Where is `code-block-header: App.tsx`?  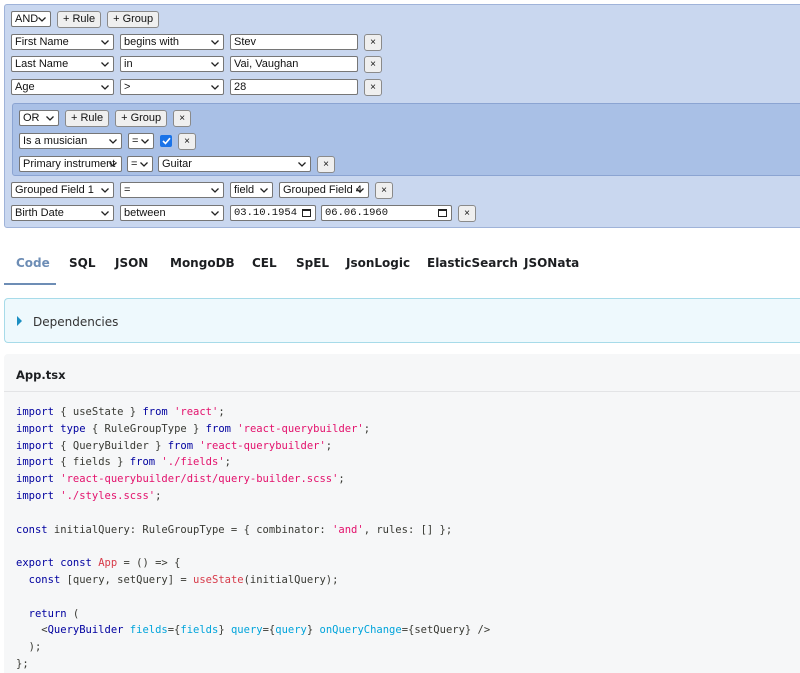 code-block-header: App.tsx is located at coordinates (402, 373).